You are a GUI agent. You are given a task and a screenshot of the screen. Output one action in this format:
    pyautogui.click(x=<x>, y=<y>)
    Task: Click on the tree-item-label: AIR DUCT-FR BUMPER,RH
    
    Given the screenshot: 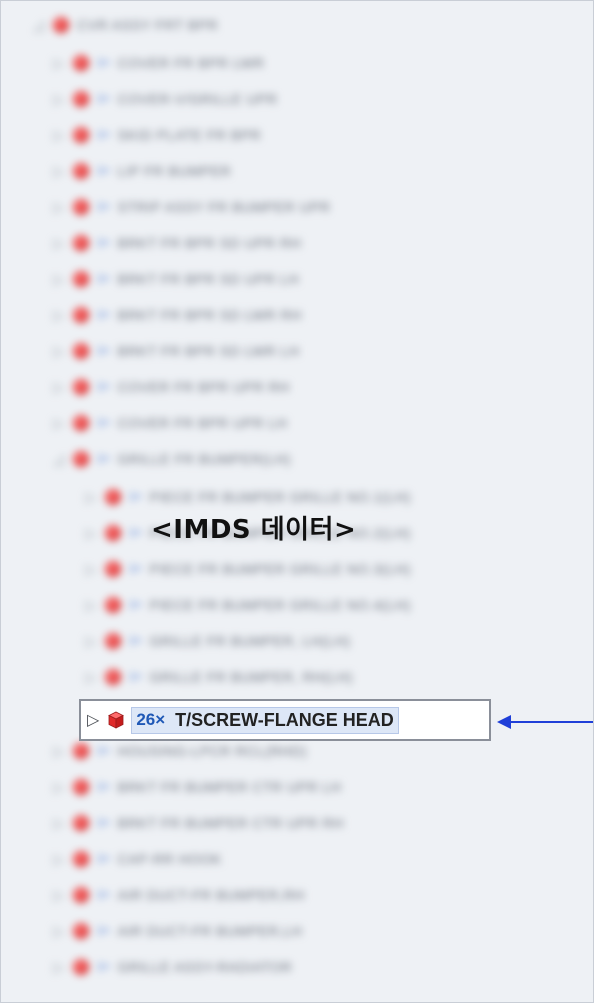 What is the action you would take?
    pyautogui.click(x=211, y=895)
    